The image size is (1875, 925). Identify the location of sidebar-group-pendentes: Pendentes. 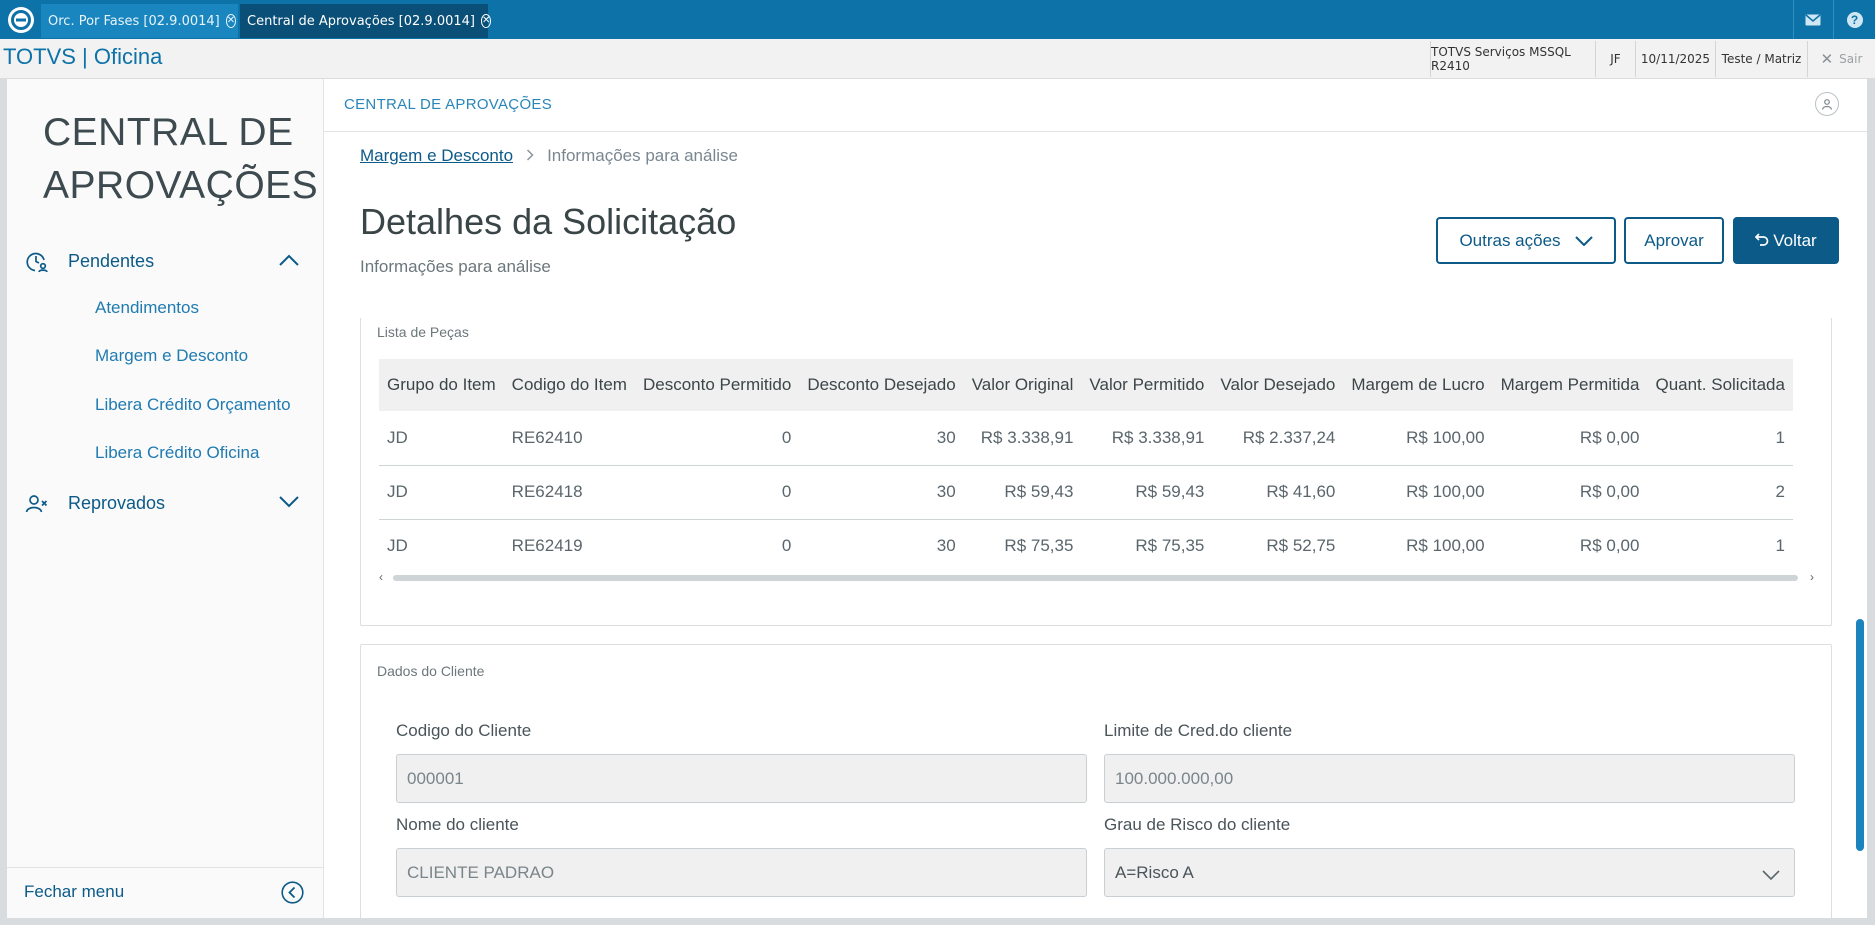
(165, 261).